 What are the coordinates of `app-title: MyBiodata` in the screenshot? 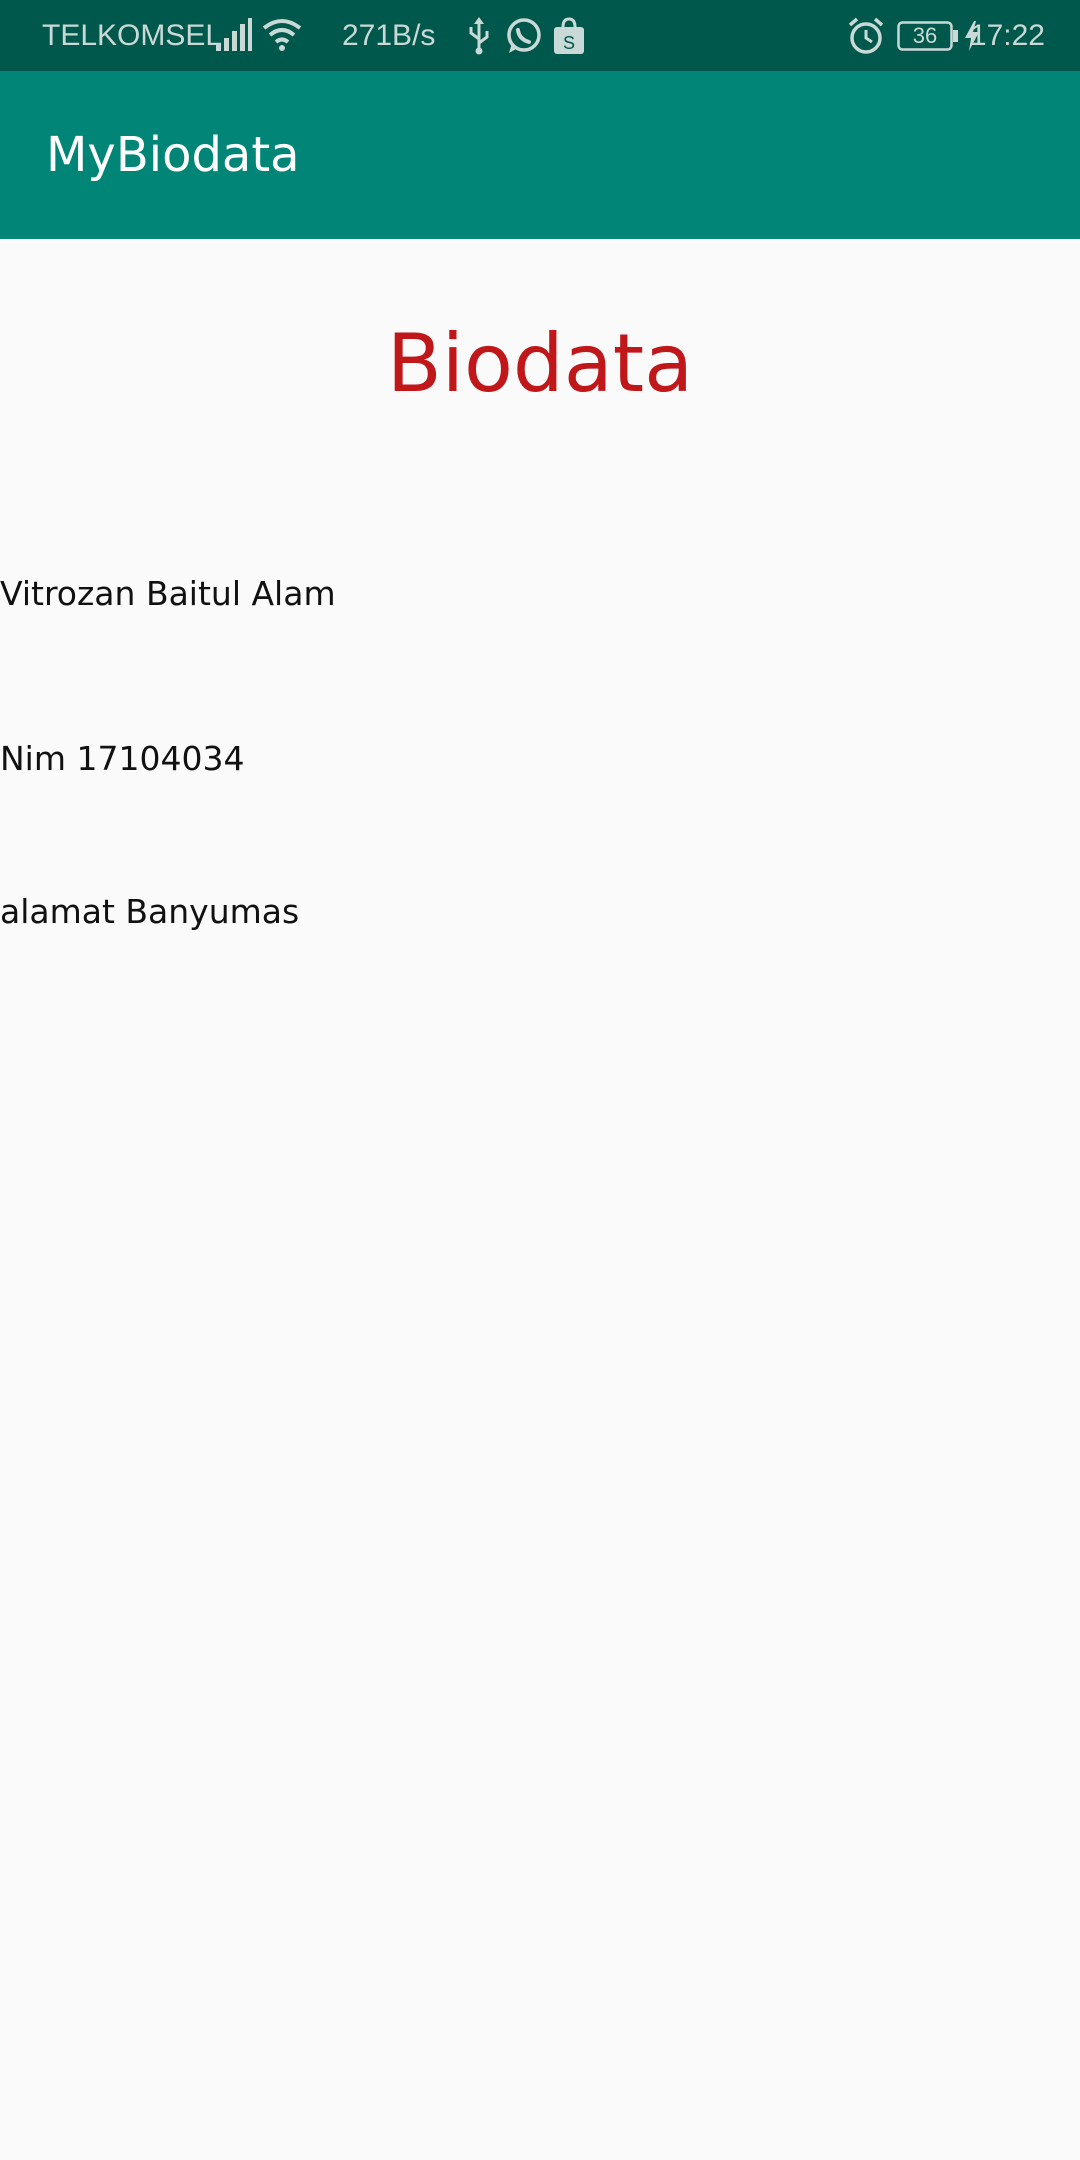 It's located at (173, 155).